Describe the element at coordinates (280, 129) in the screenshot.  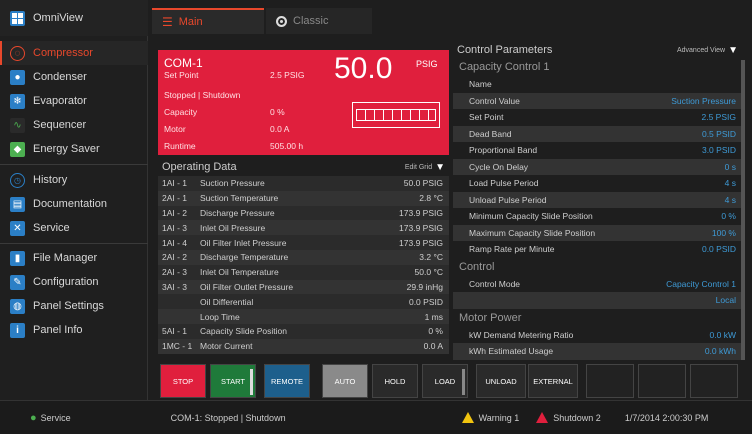
I see `motor-value: 0.0 A` at that location.